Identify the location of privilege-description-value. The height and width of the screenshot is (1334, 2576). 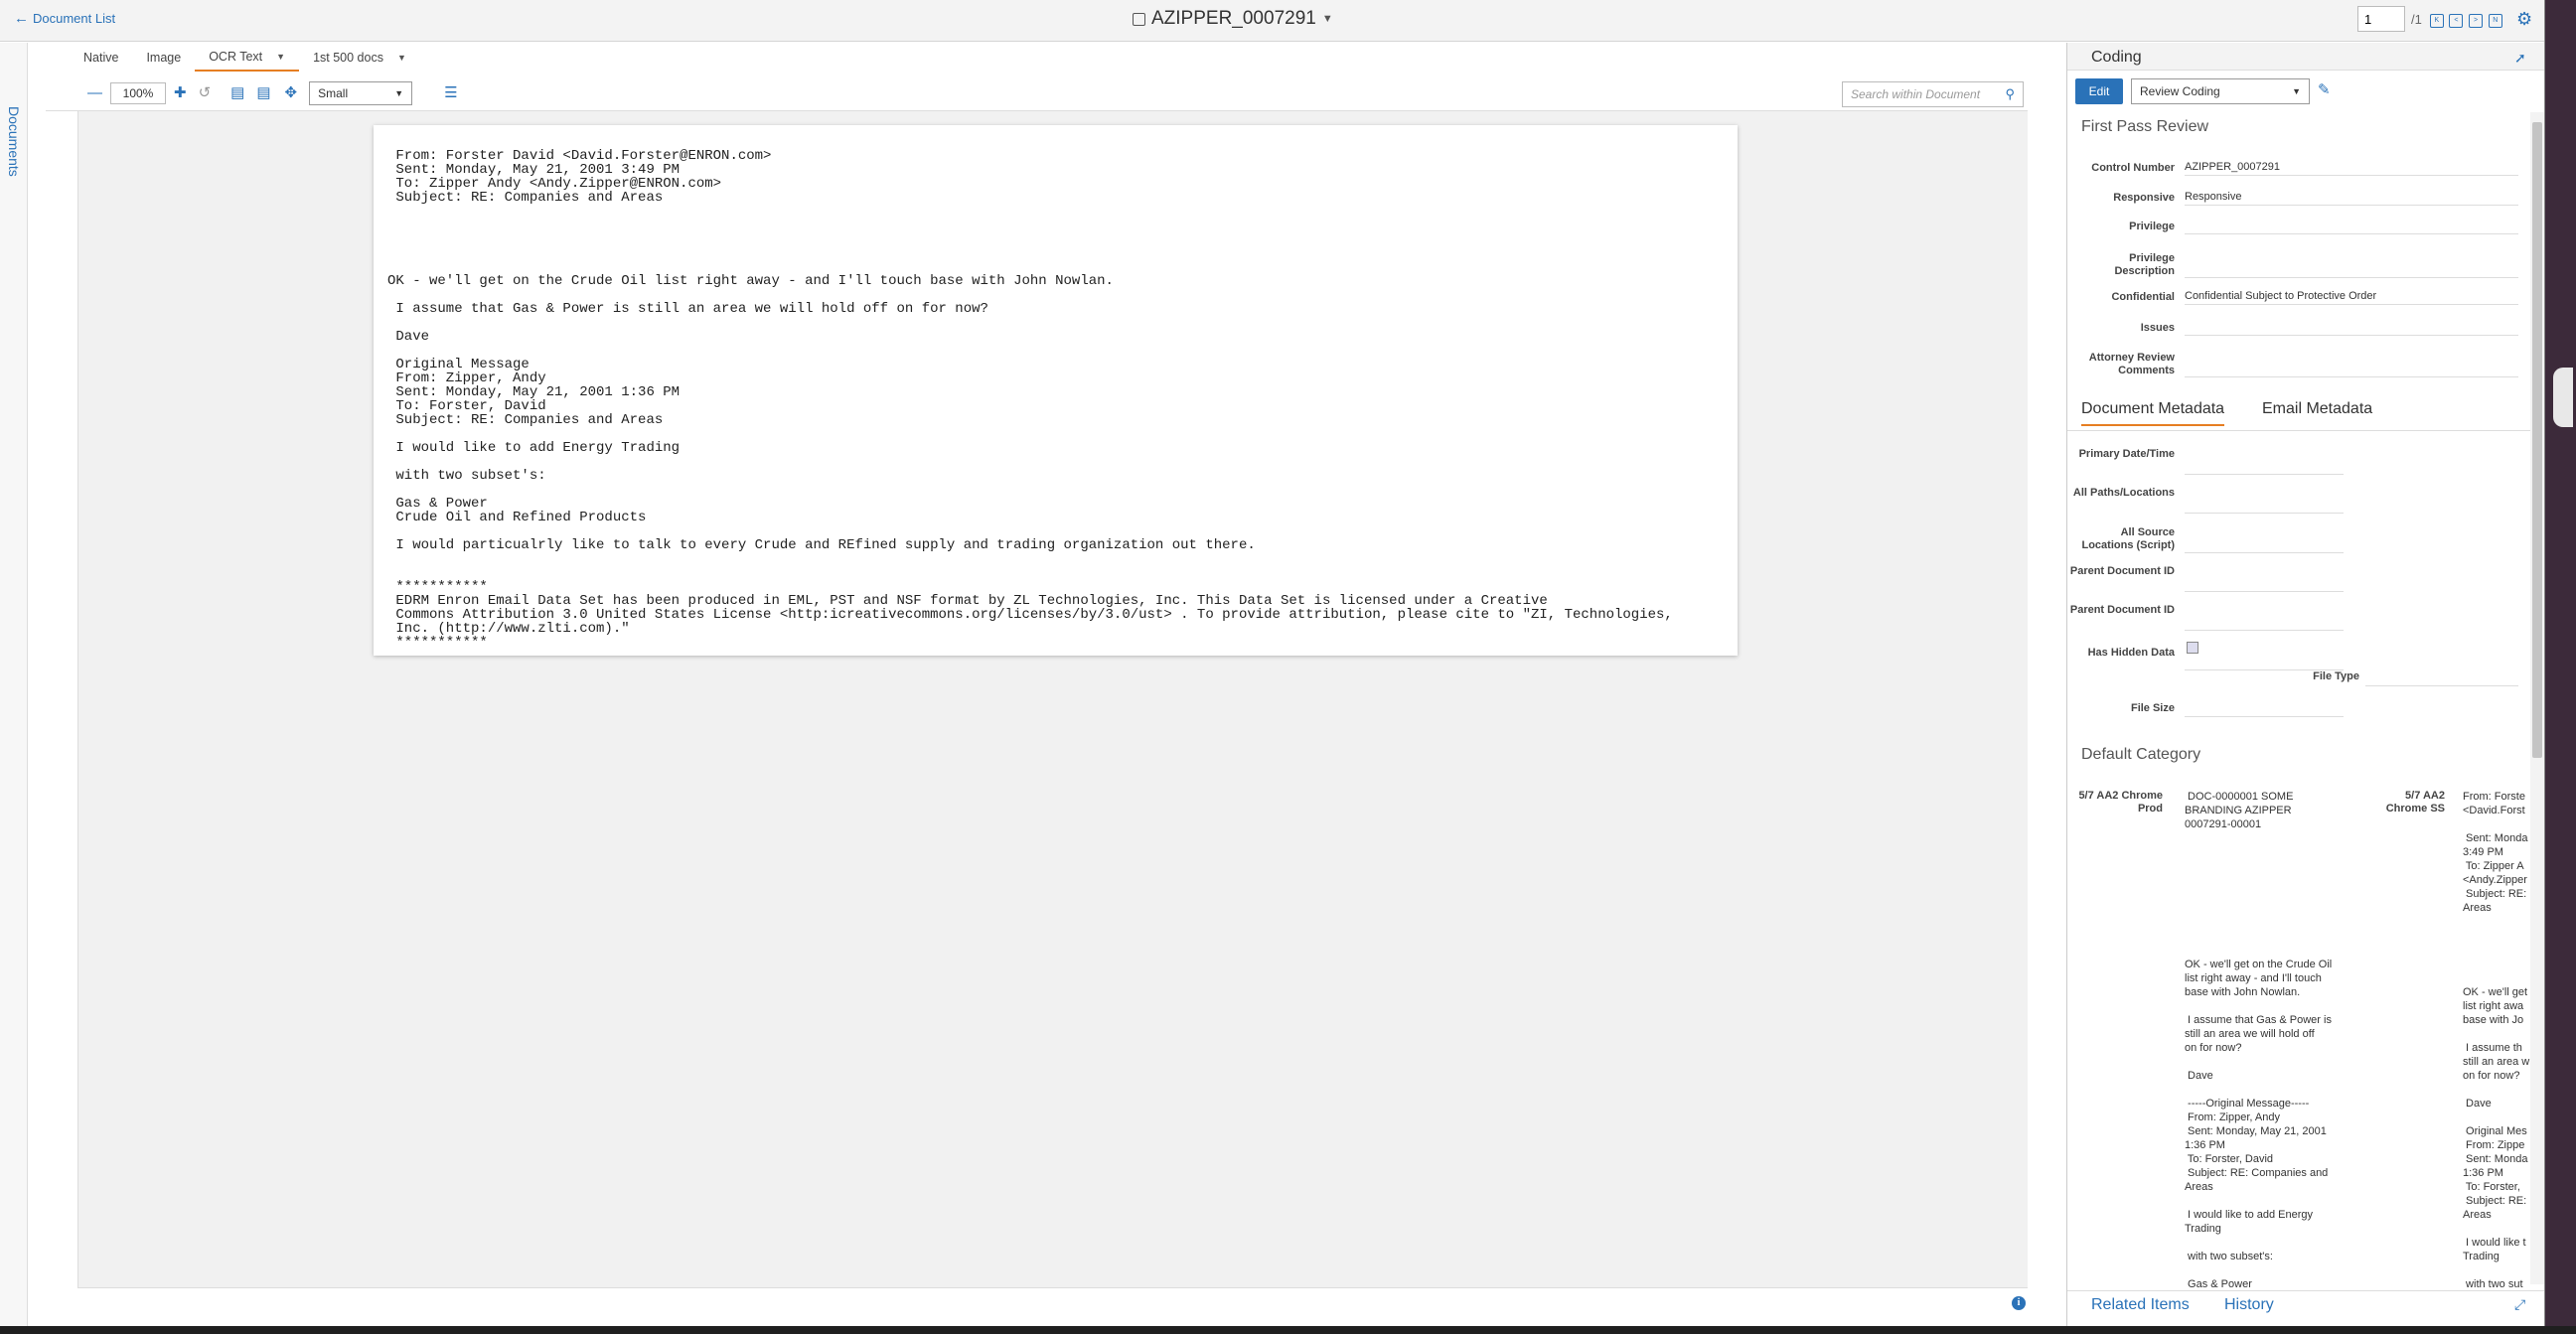
(2351, 270).